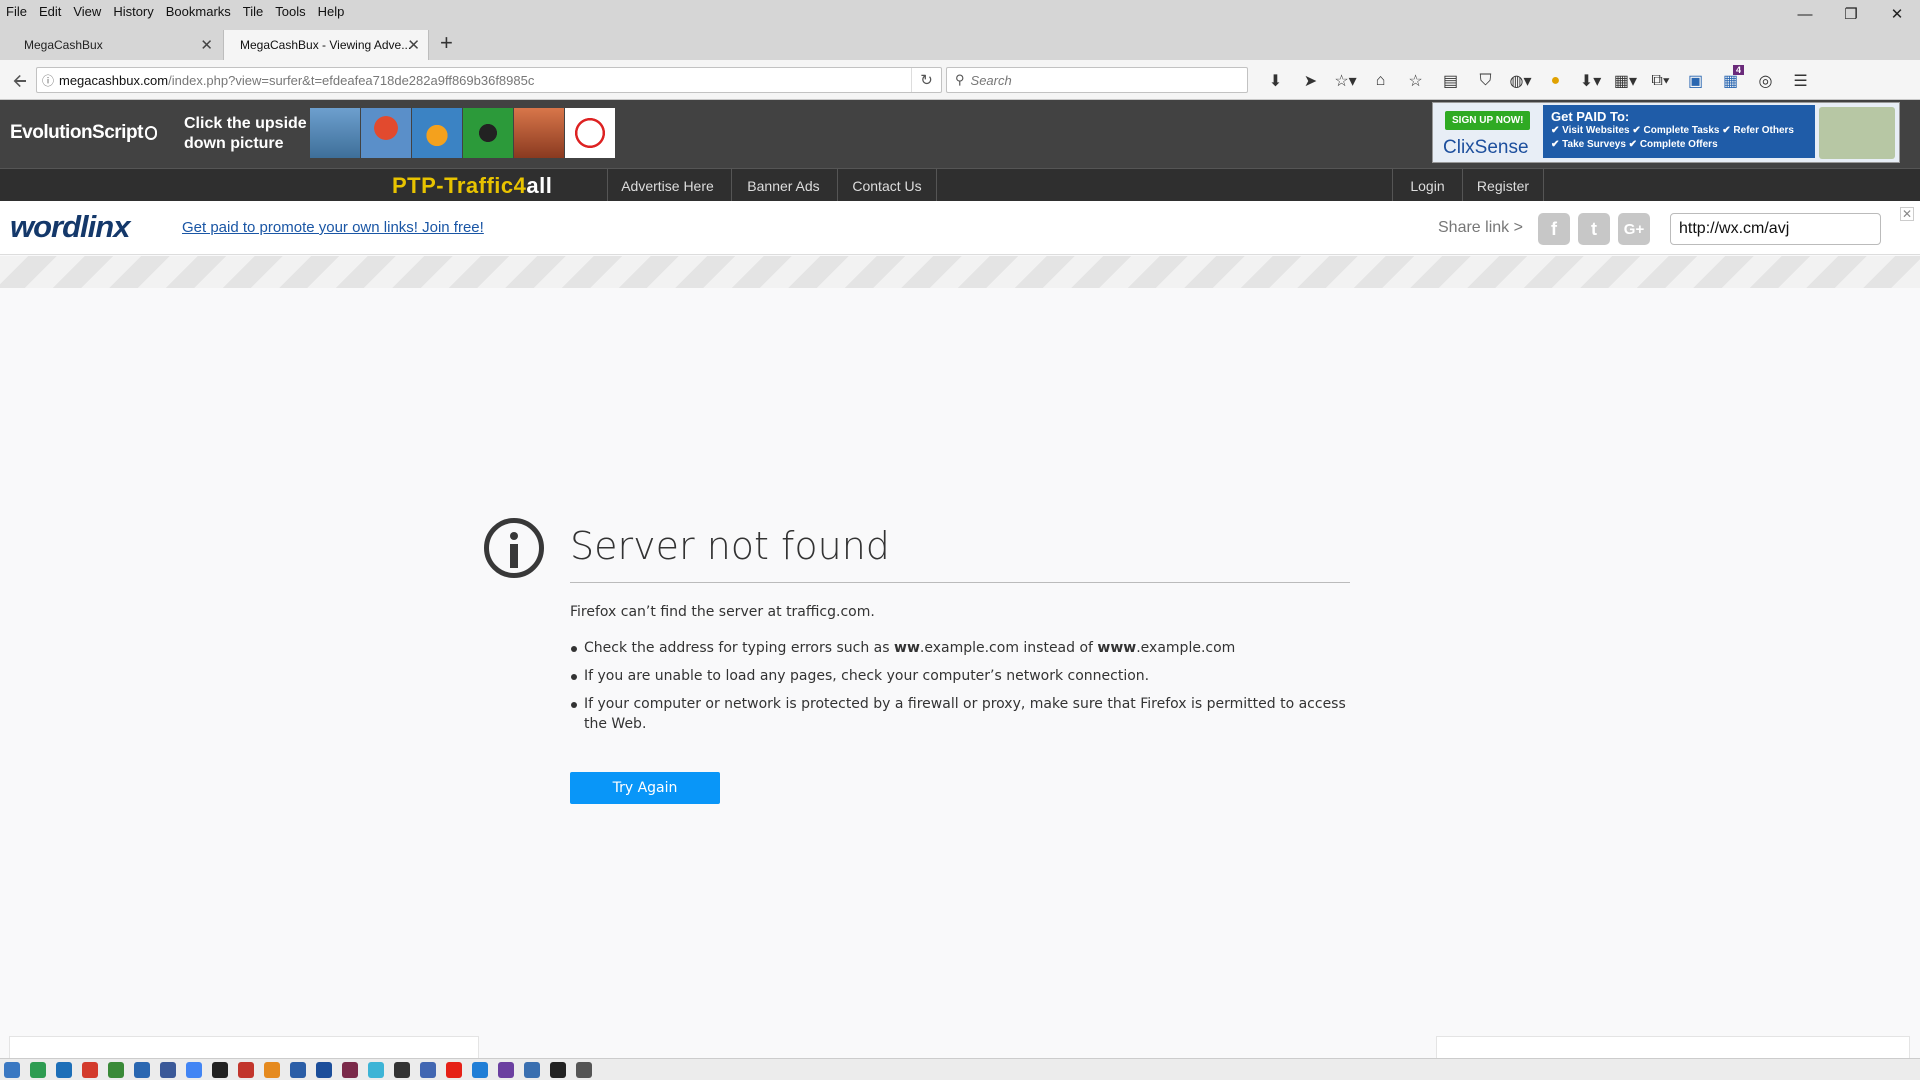  What do you see at coordinates (1738, 70) in the screenshot?
I see `notifications-badge: 4` at bounding box center [1738, 70].